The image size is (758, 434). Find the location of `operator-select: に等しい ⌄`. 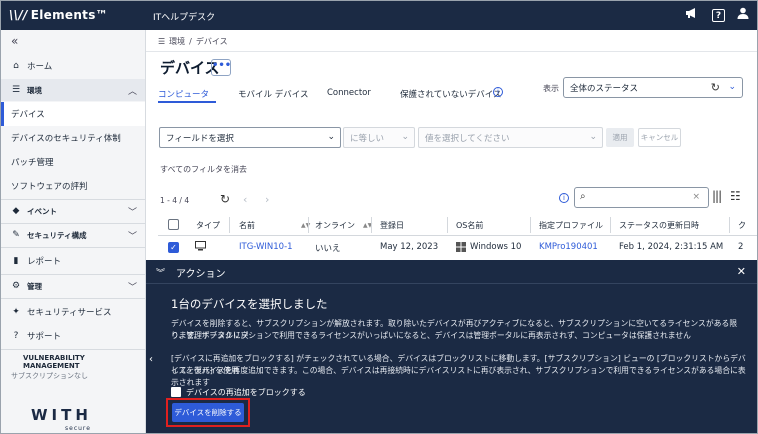

operator-select: に等しい ⌄ is located at coordinates (379, 137).